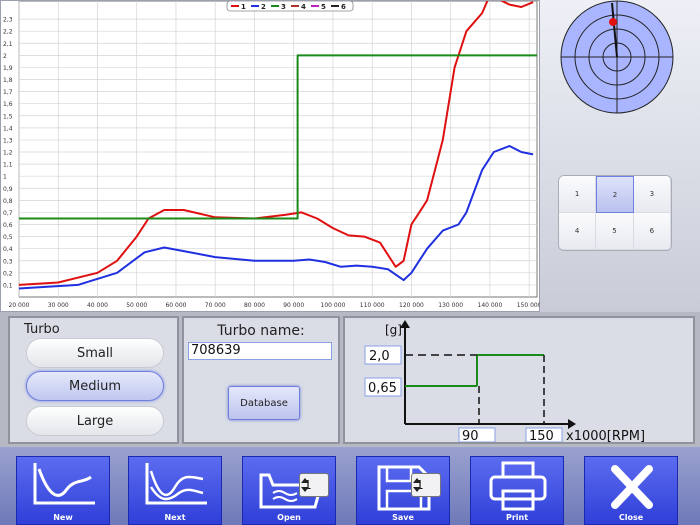 The height and width of the screenshot is (525, 700). I want to click on multi-line-chart-icon, so click(176, 484).